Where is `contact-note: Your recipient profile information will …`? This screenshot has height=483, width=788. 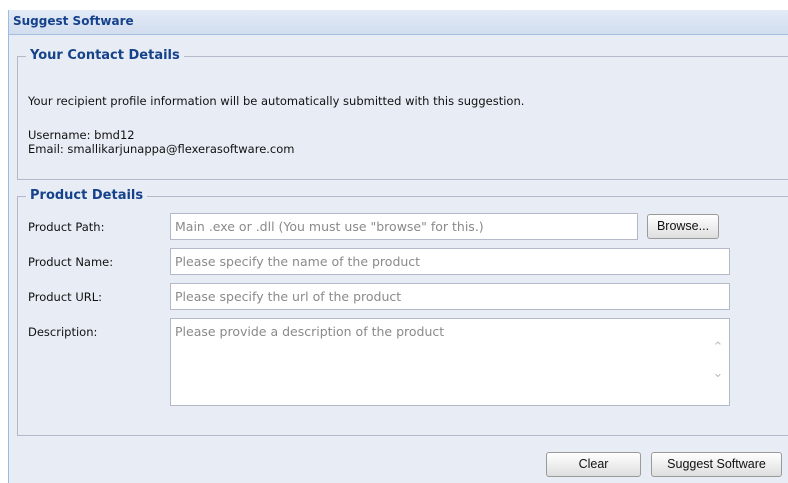 contact-note: Your recipient profile information will … is located at coordinates (276, 101).